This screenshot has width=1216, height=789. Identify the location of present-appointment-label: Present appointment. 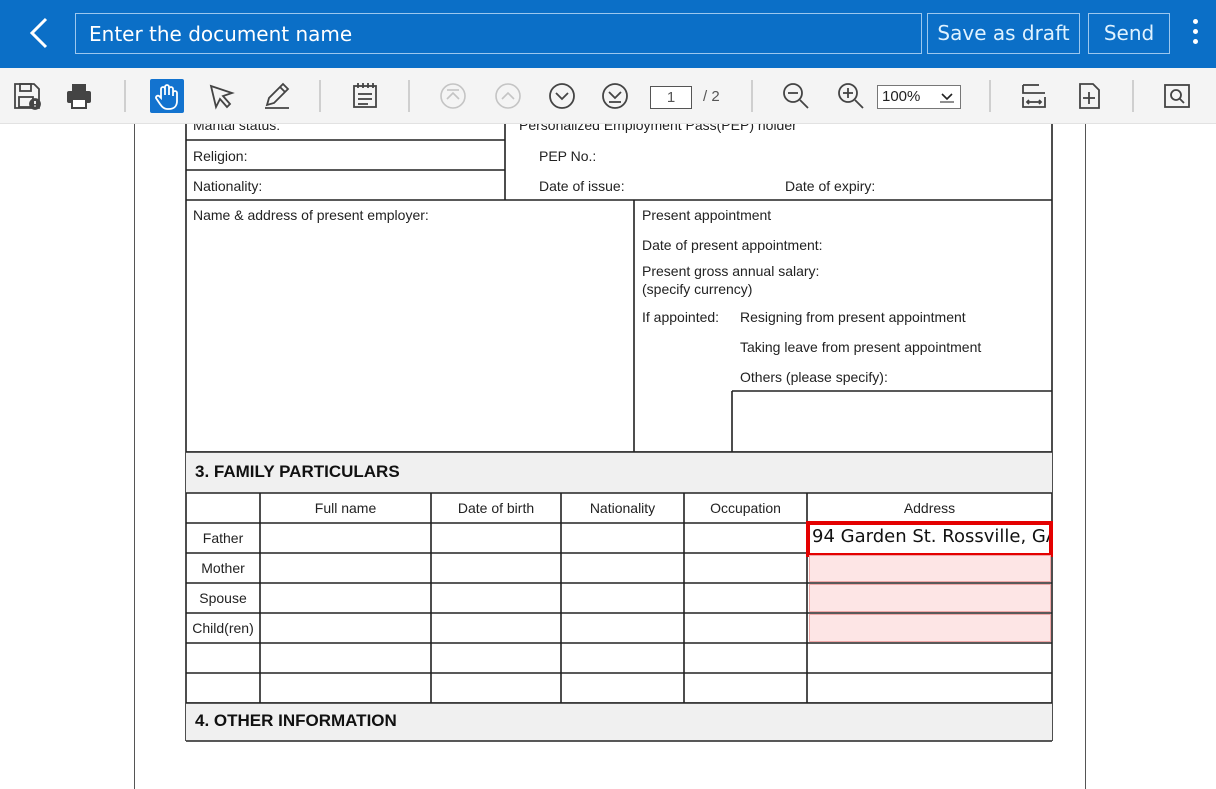
(707, 215).